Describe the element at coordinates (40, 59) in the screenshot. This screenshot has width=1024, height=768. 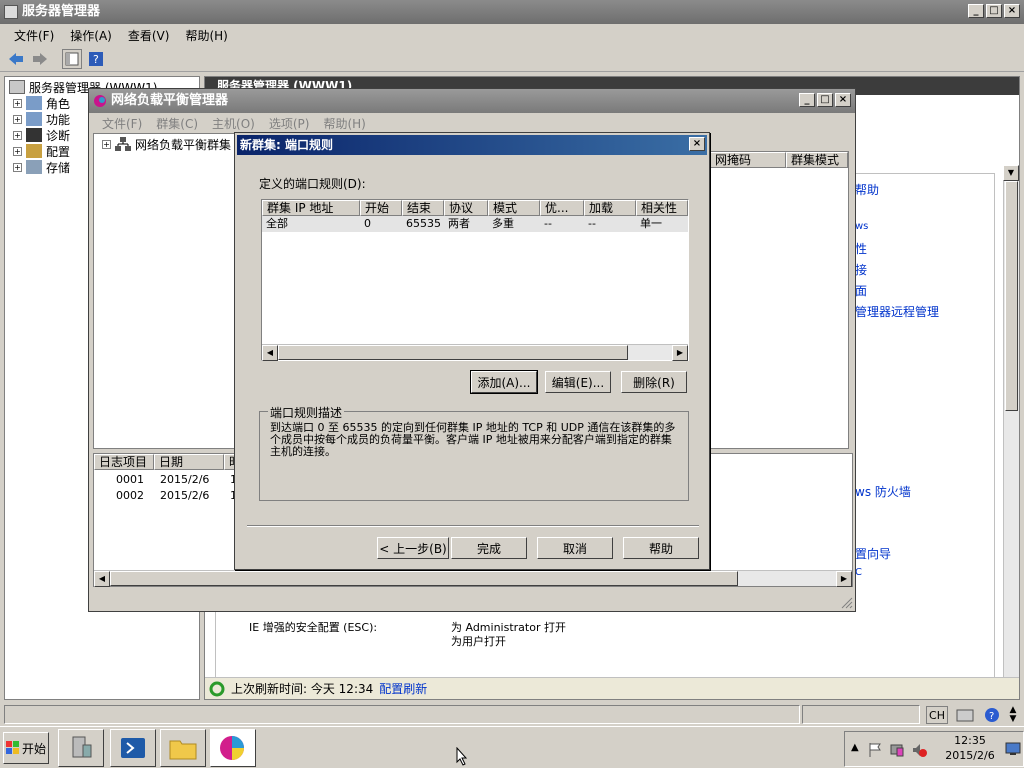
I see `forward-arrow-icon` at that location.